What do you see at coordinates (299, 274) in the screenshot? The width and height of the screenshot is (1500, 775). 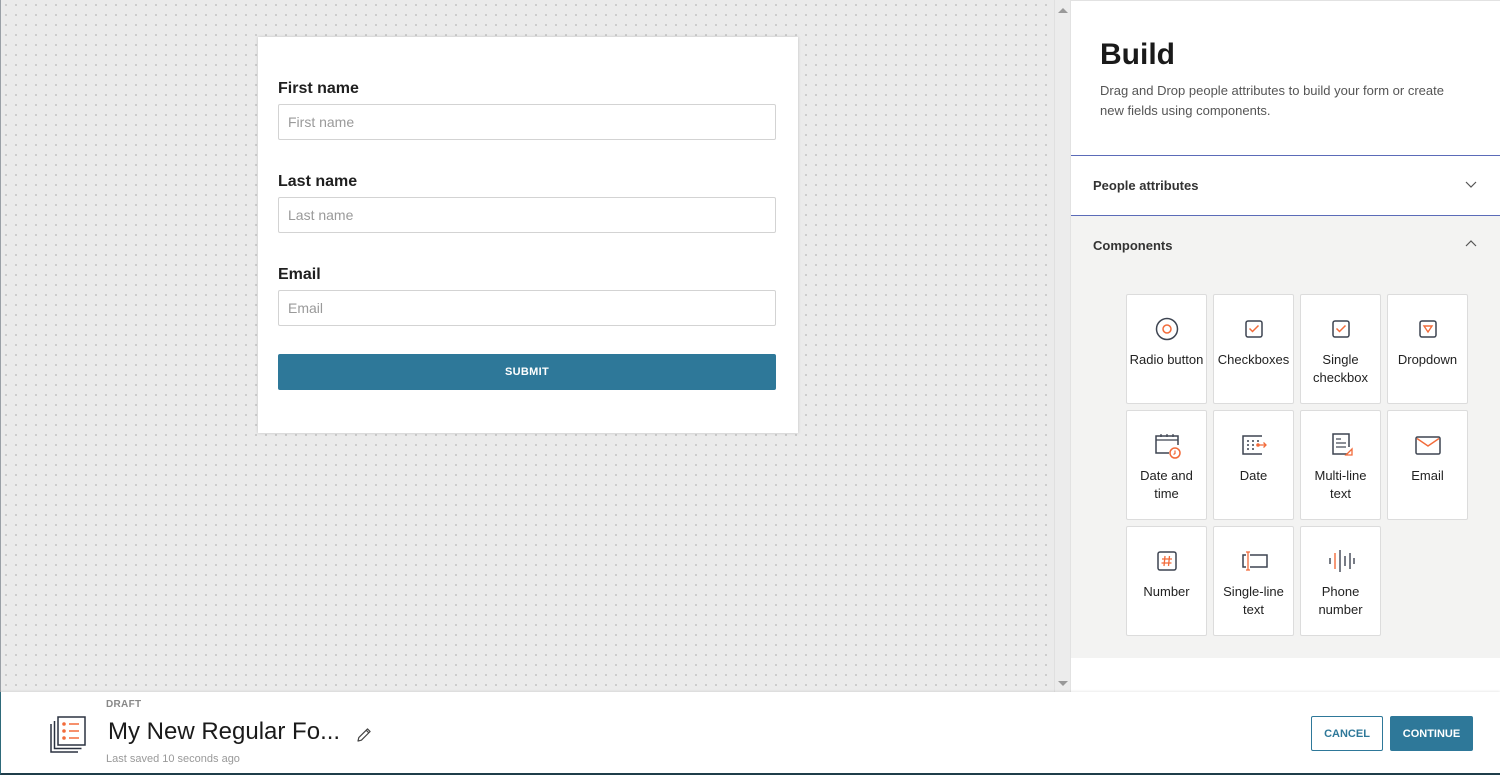 I see `field-label: Email` at bounding box center [299, 274].